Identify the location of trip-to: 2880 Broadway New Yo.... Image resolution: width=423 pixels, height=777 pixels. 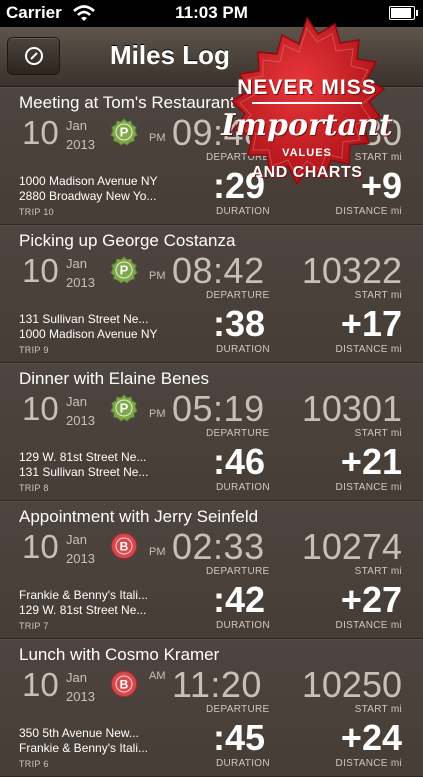
(88, 196).